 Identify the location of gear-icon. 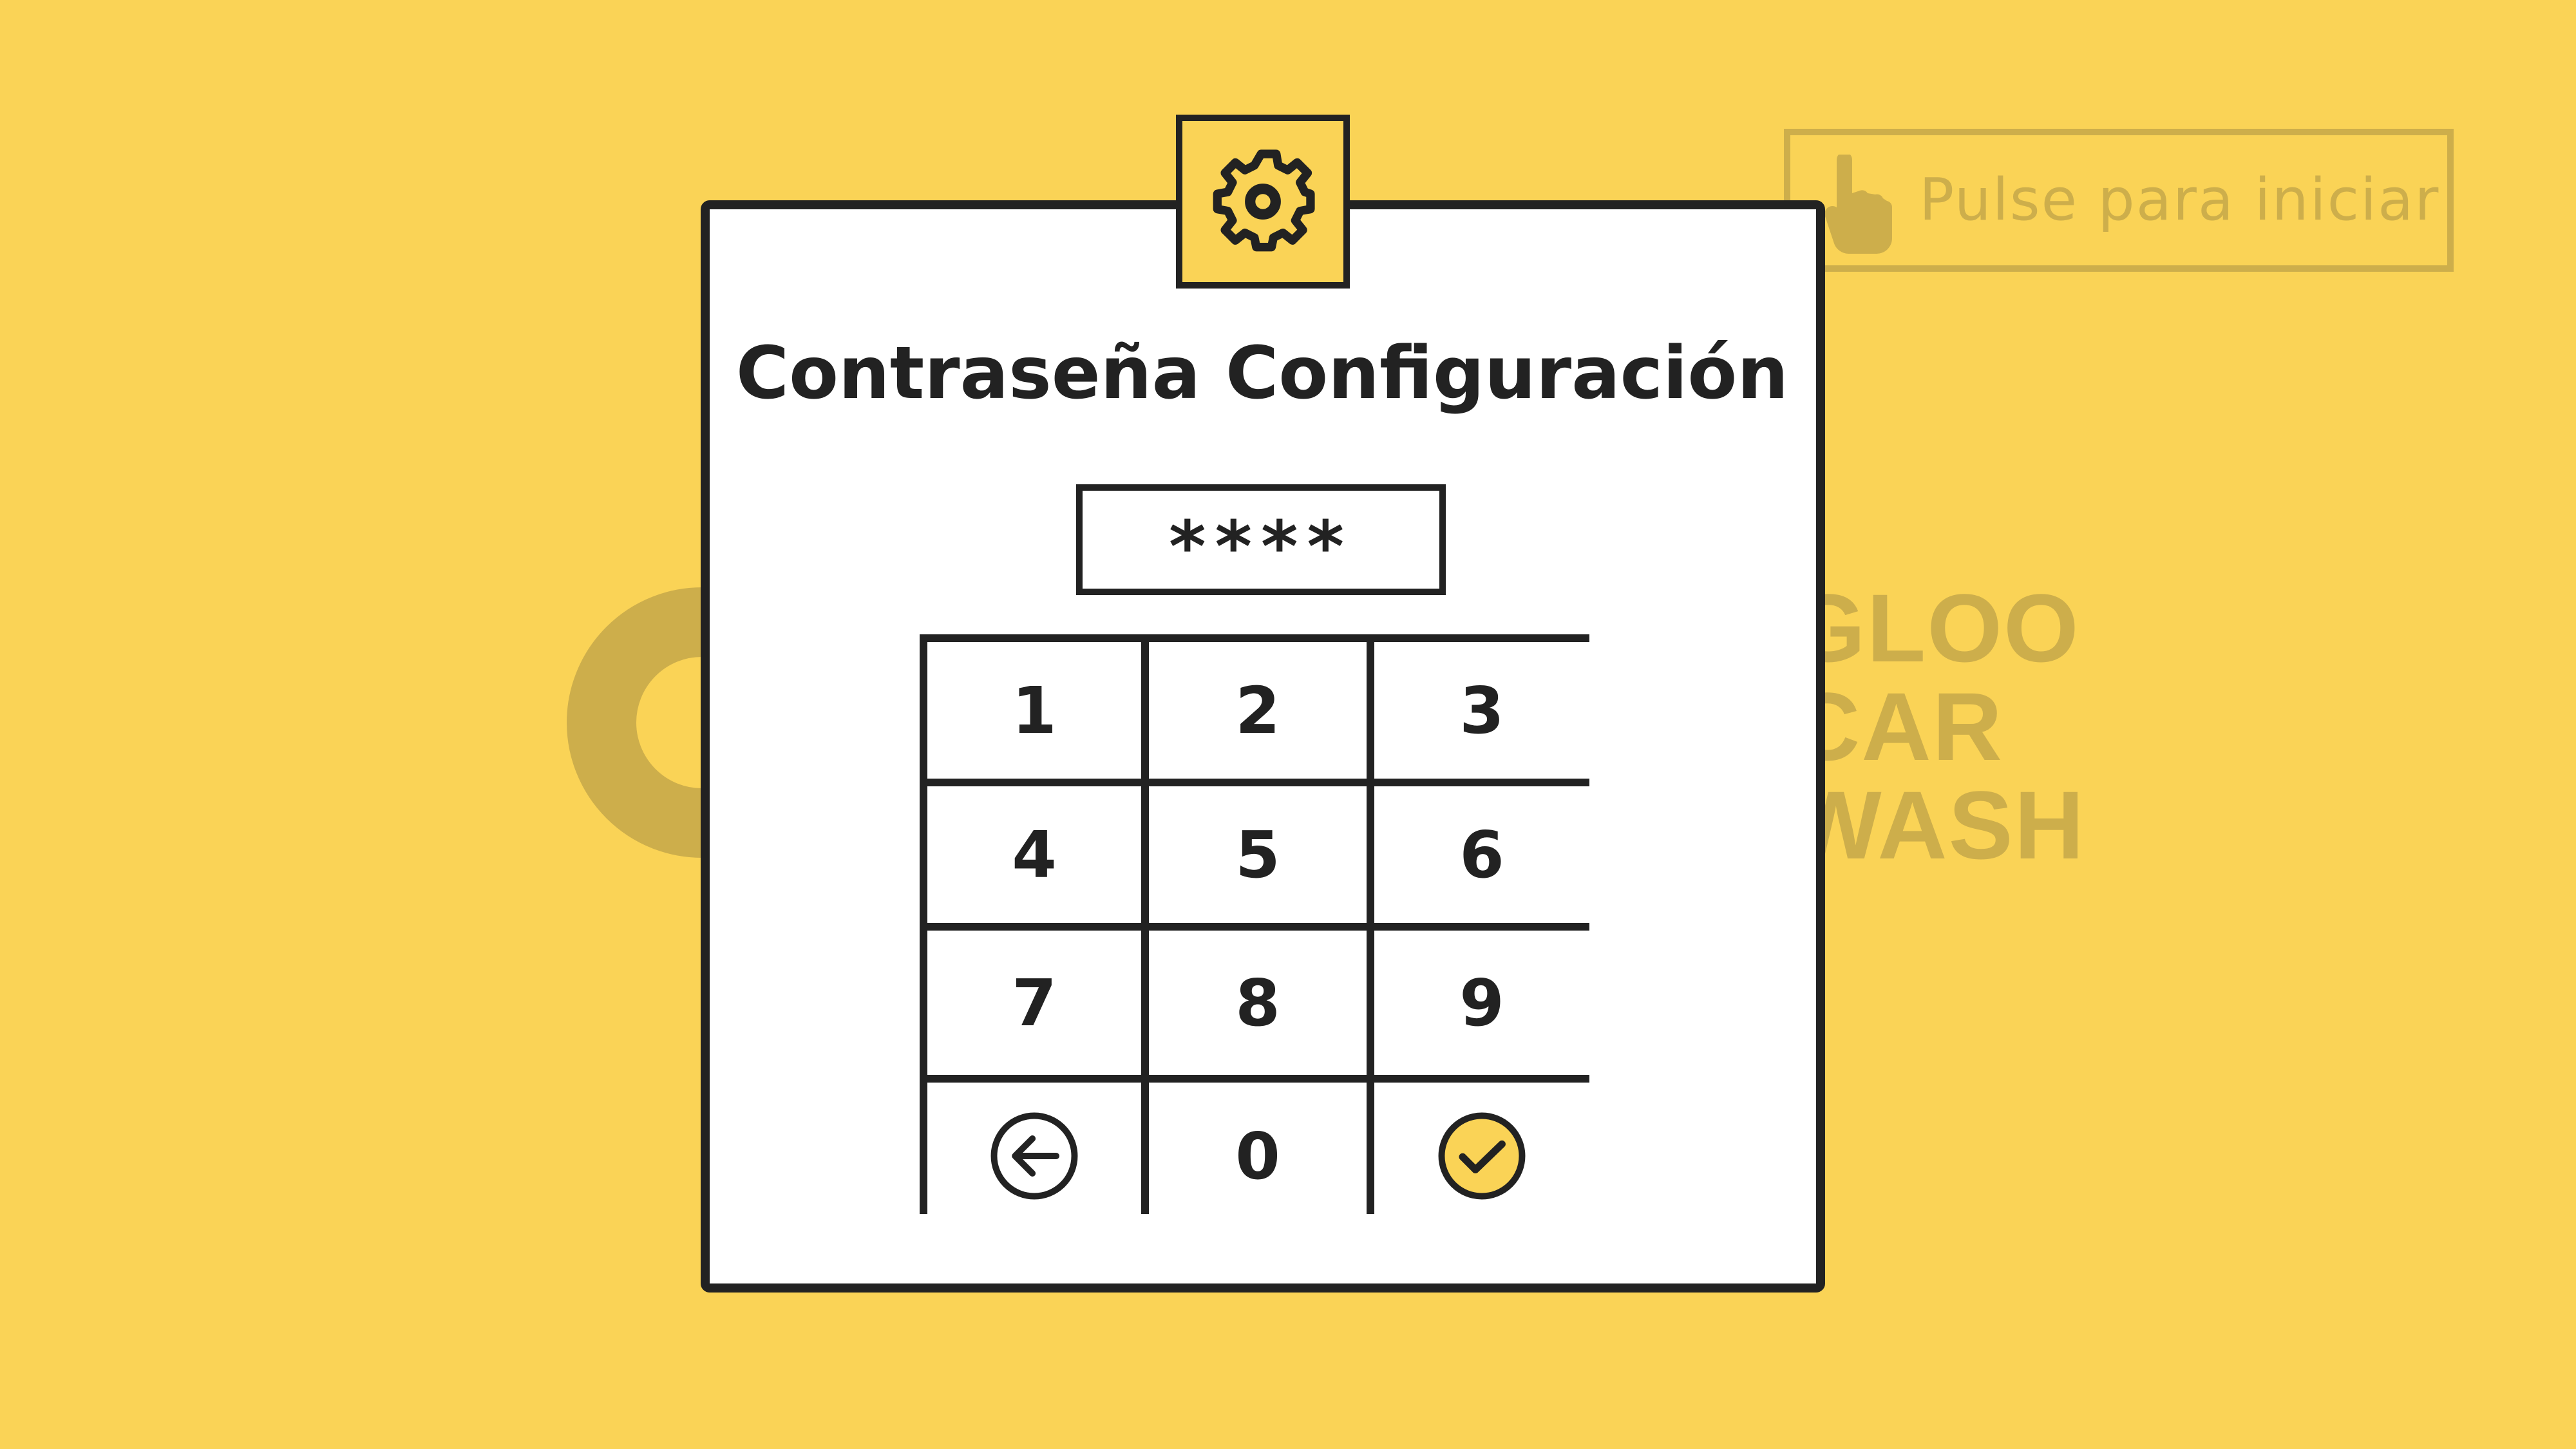
(1264, 200).